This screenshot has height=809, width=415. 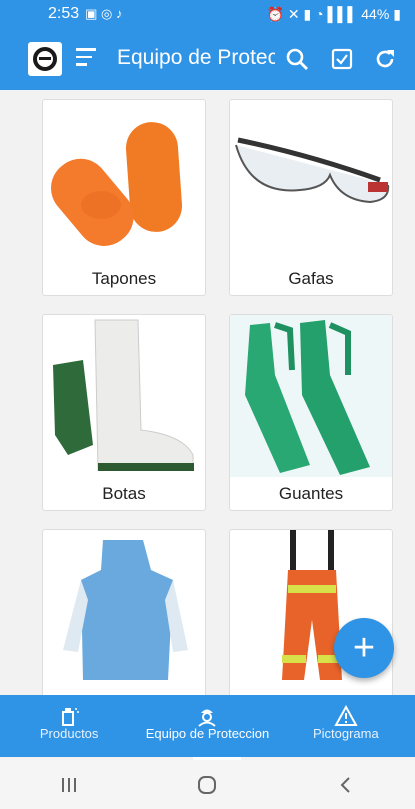 I want to click on product-label: Guantes, so click(x=311, y=493).